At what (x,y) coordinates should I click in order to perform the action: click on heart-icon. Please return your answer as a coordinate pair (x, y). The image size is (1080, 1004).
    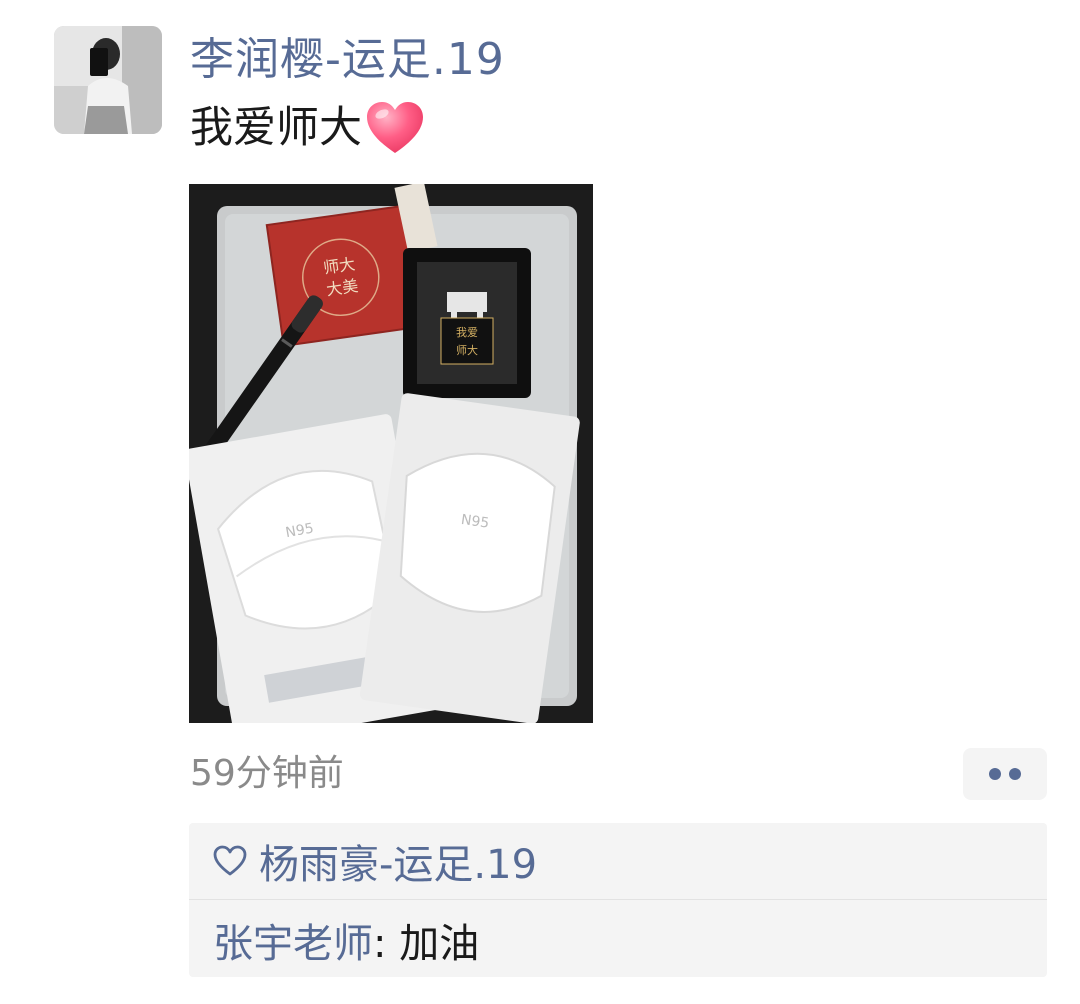
    Looking at the image, I should click on (395, 128).